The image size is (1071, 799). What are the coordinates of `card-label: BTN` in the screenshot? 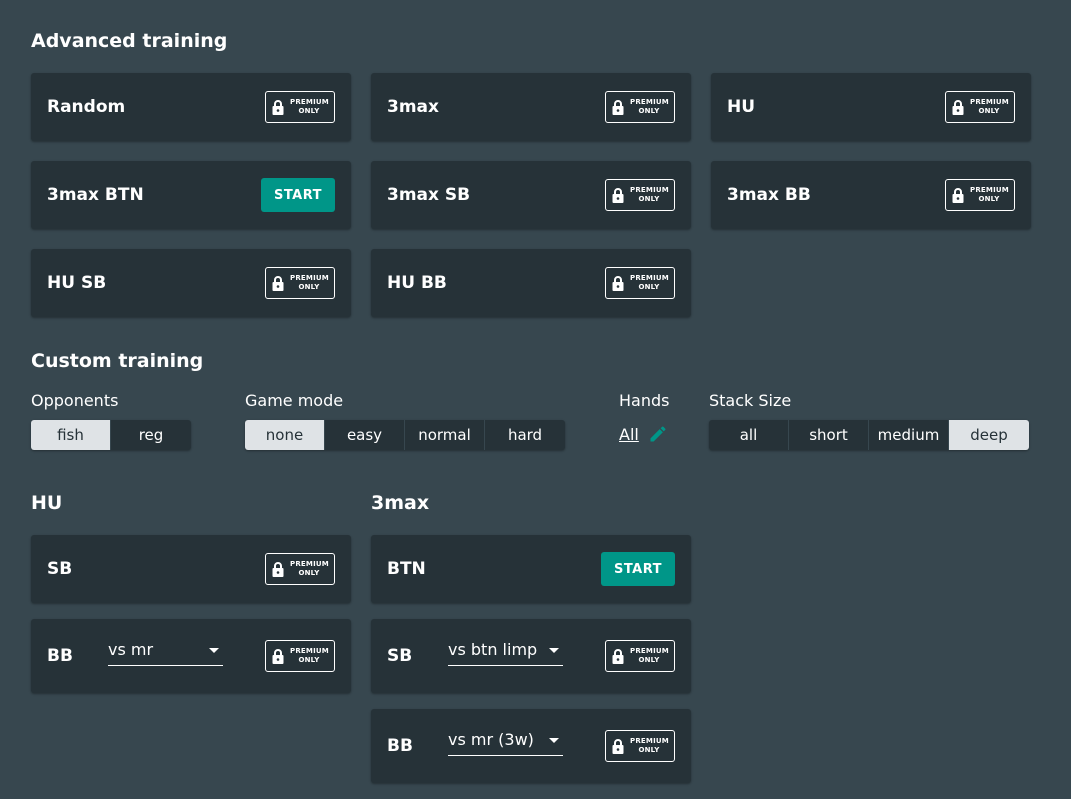 It's located at (406, 569).